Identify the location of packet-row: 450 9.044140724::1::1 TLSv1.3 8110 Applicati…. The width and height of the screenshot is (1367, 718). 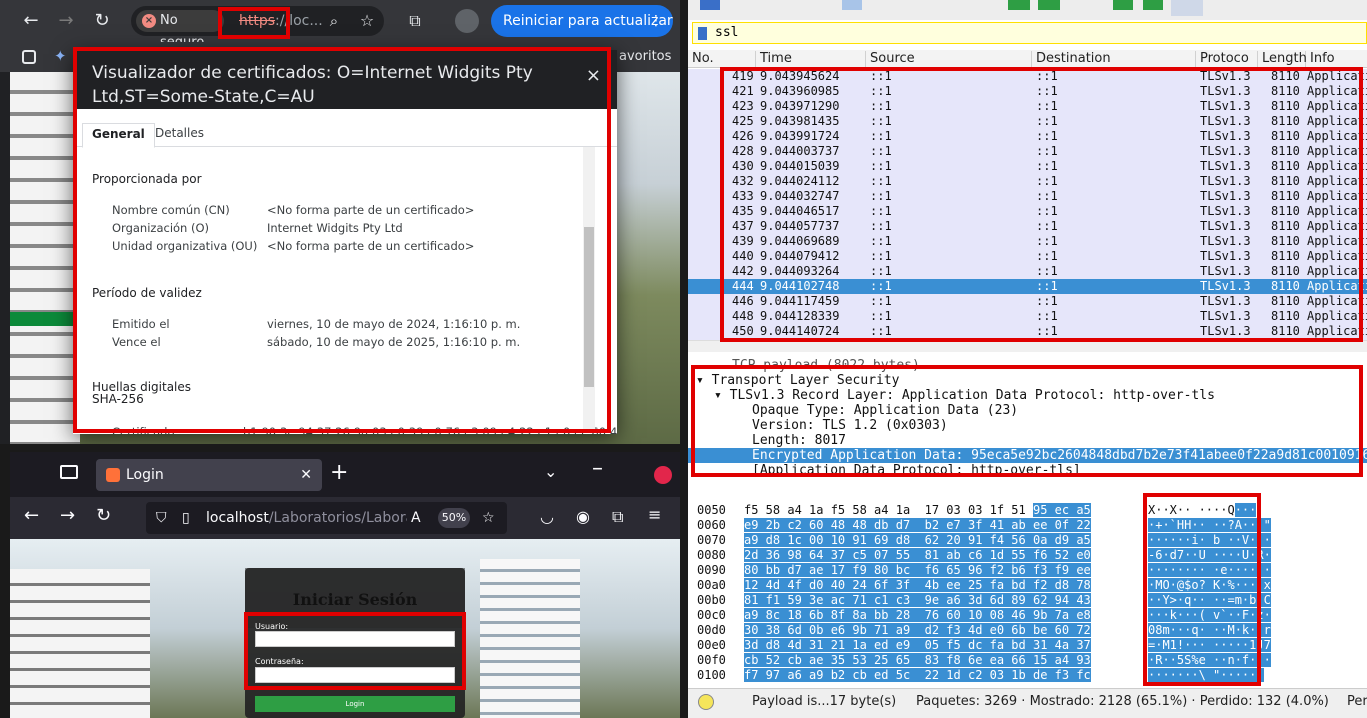
(1027, 331).